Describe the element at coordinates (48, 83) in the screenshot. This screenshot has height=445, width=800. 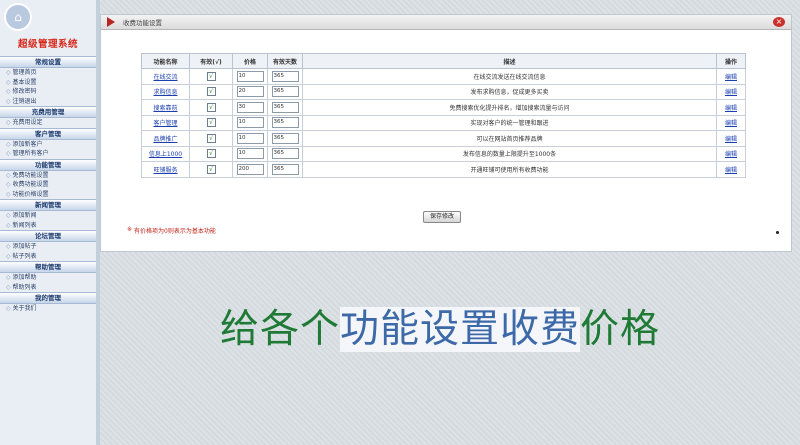
I see `sidebar-item: 基本设置` at that location.